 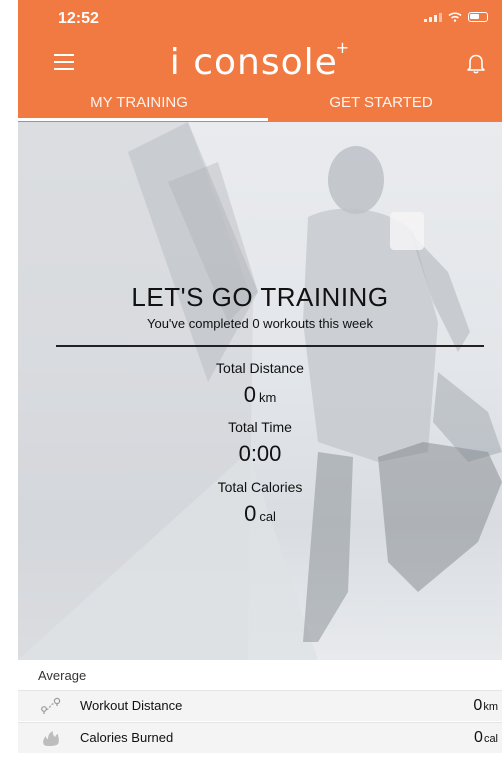 I want to click on calories-burned-number: 0, so click(x=478, y=737).